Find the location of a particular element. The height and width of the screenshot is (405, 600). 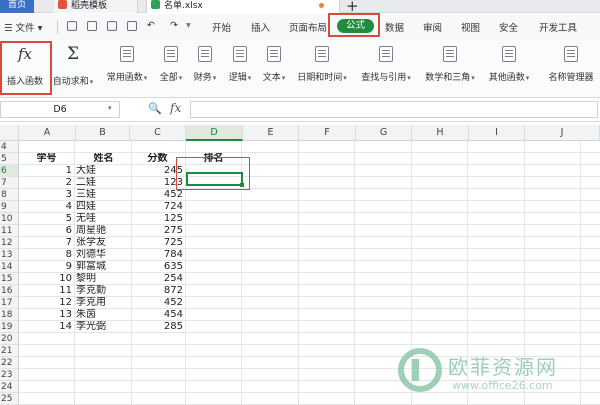

row-header-8: 8 is located at coordinates (9, 195).